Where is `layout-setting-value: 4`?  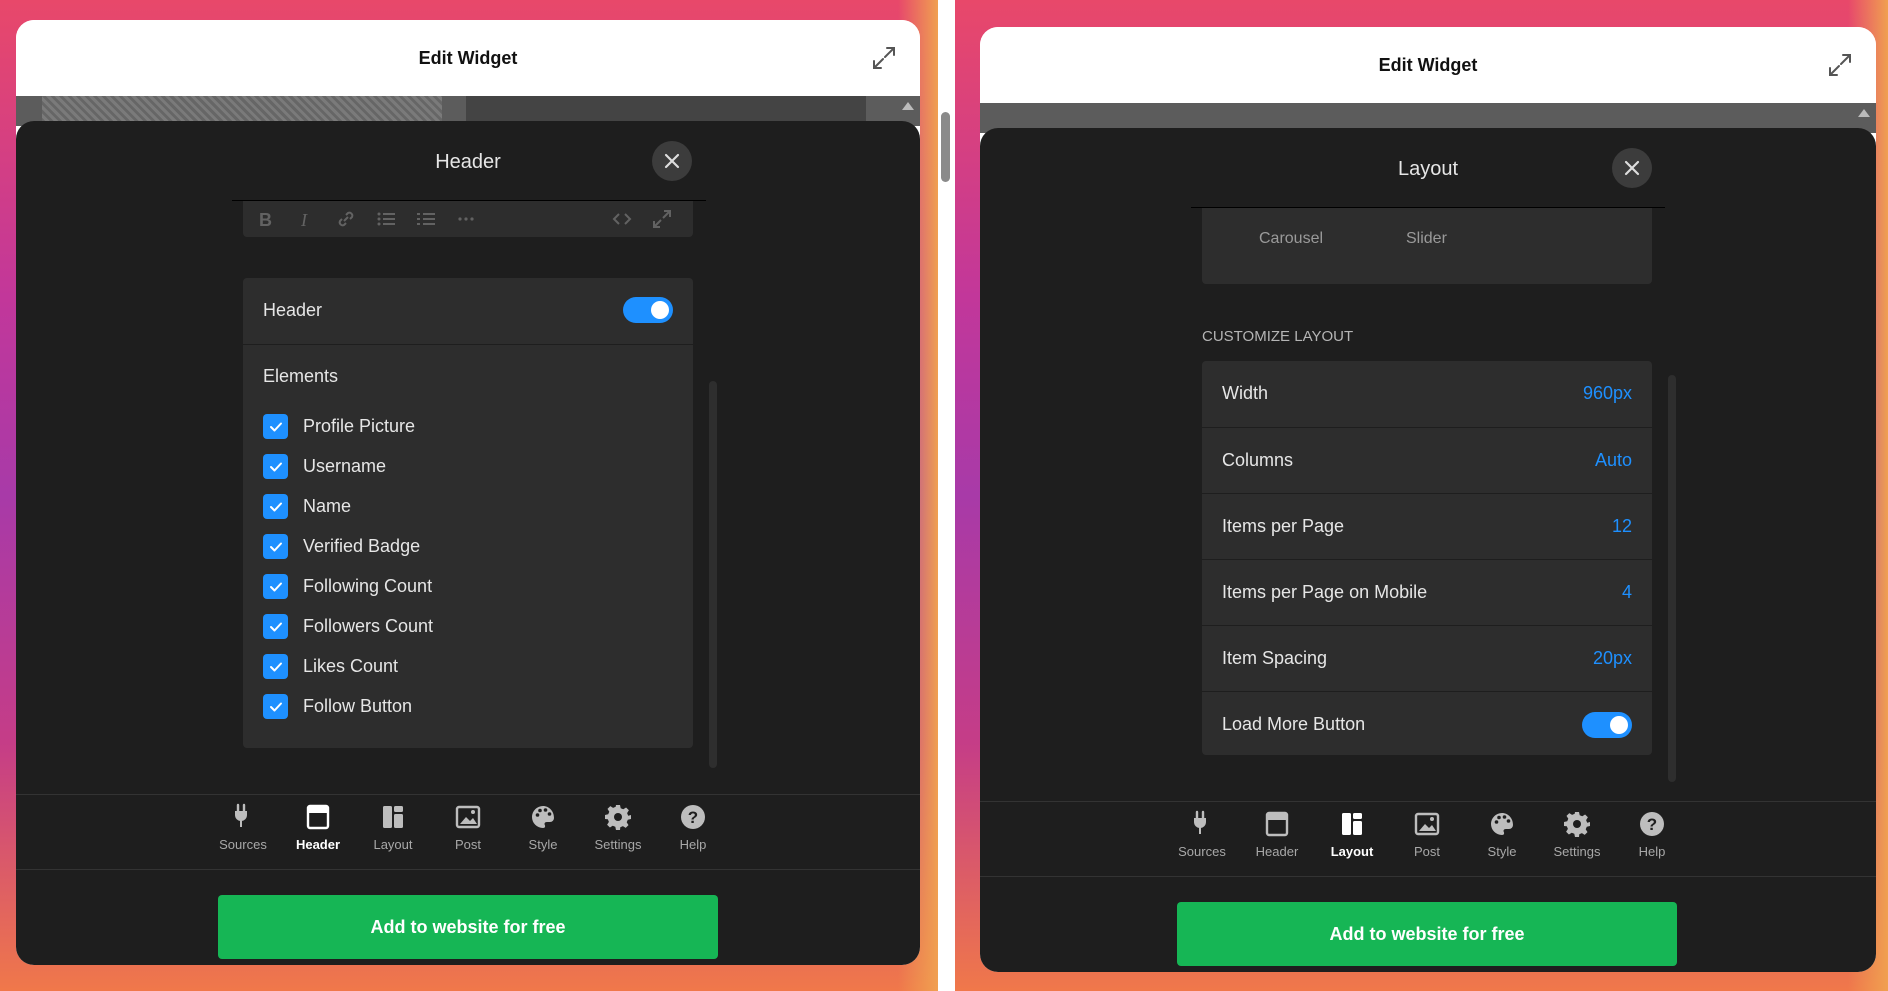
layout-setting-value: 4 is located at coordinates (1627, 592).